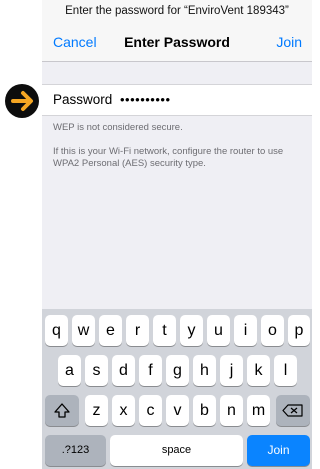 Image resolution: width=320 pixels, height=469 pixels. Describe the element at coordinates (123, 370) in the screenshot. I see `key-d: d` at that location.